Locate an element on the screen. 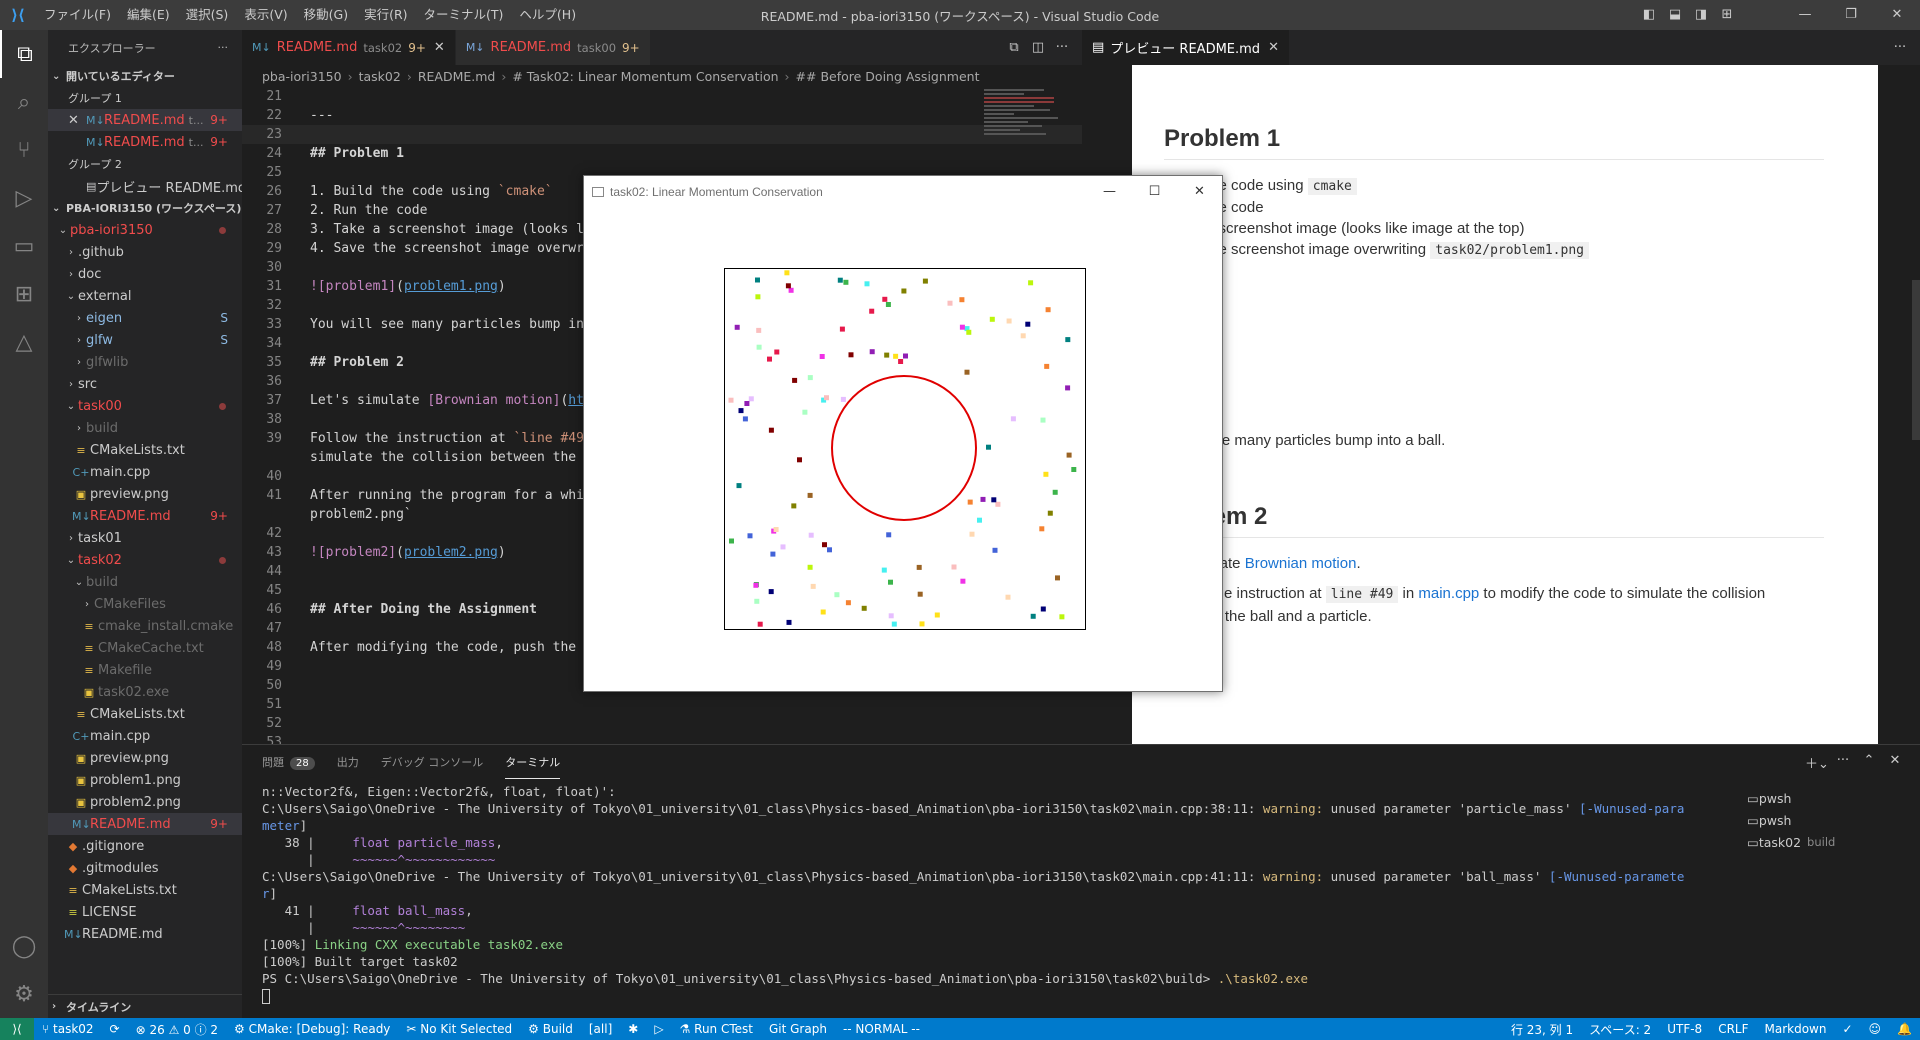 The width and height of the screenshot is (1920, 1040). brownian-motion-link: Brownian motion is located at coordinates (1301, 563).